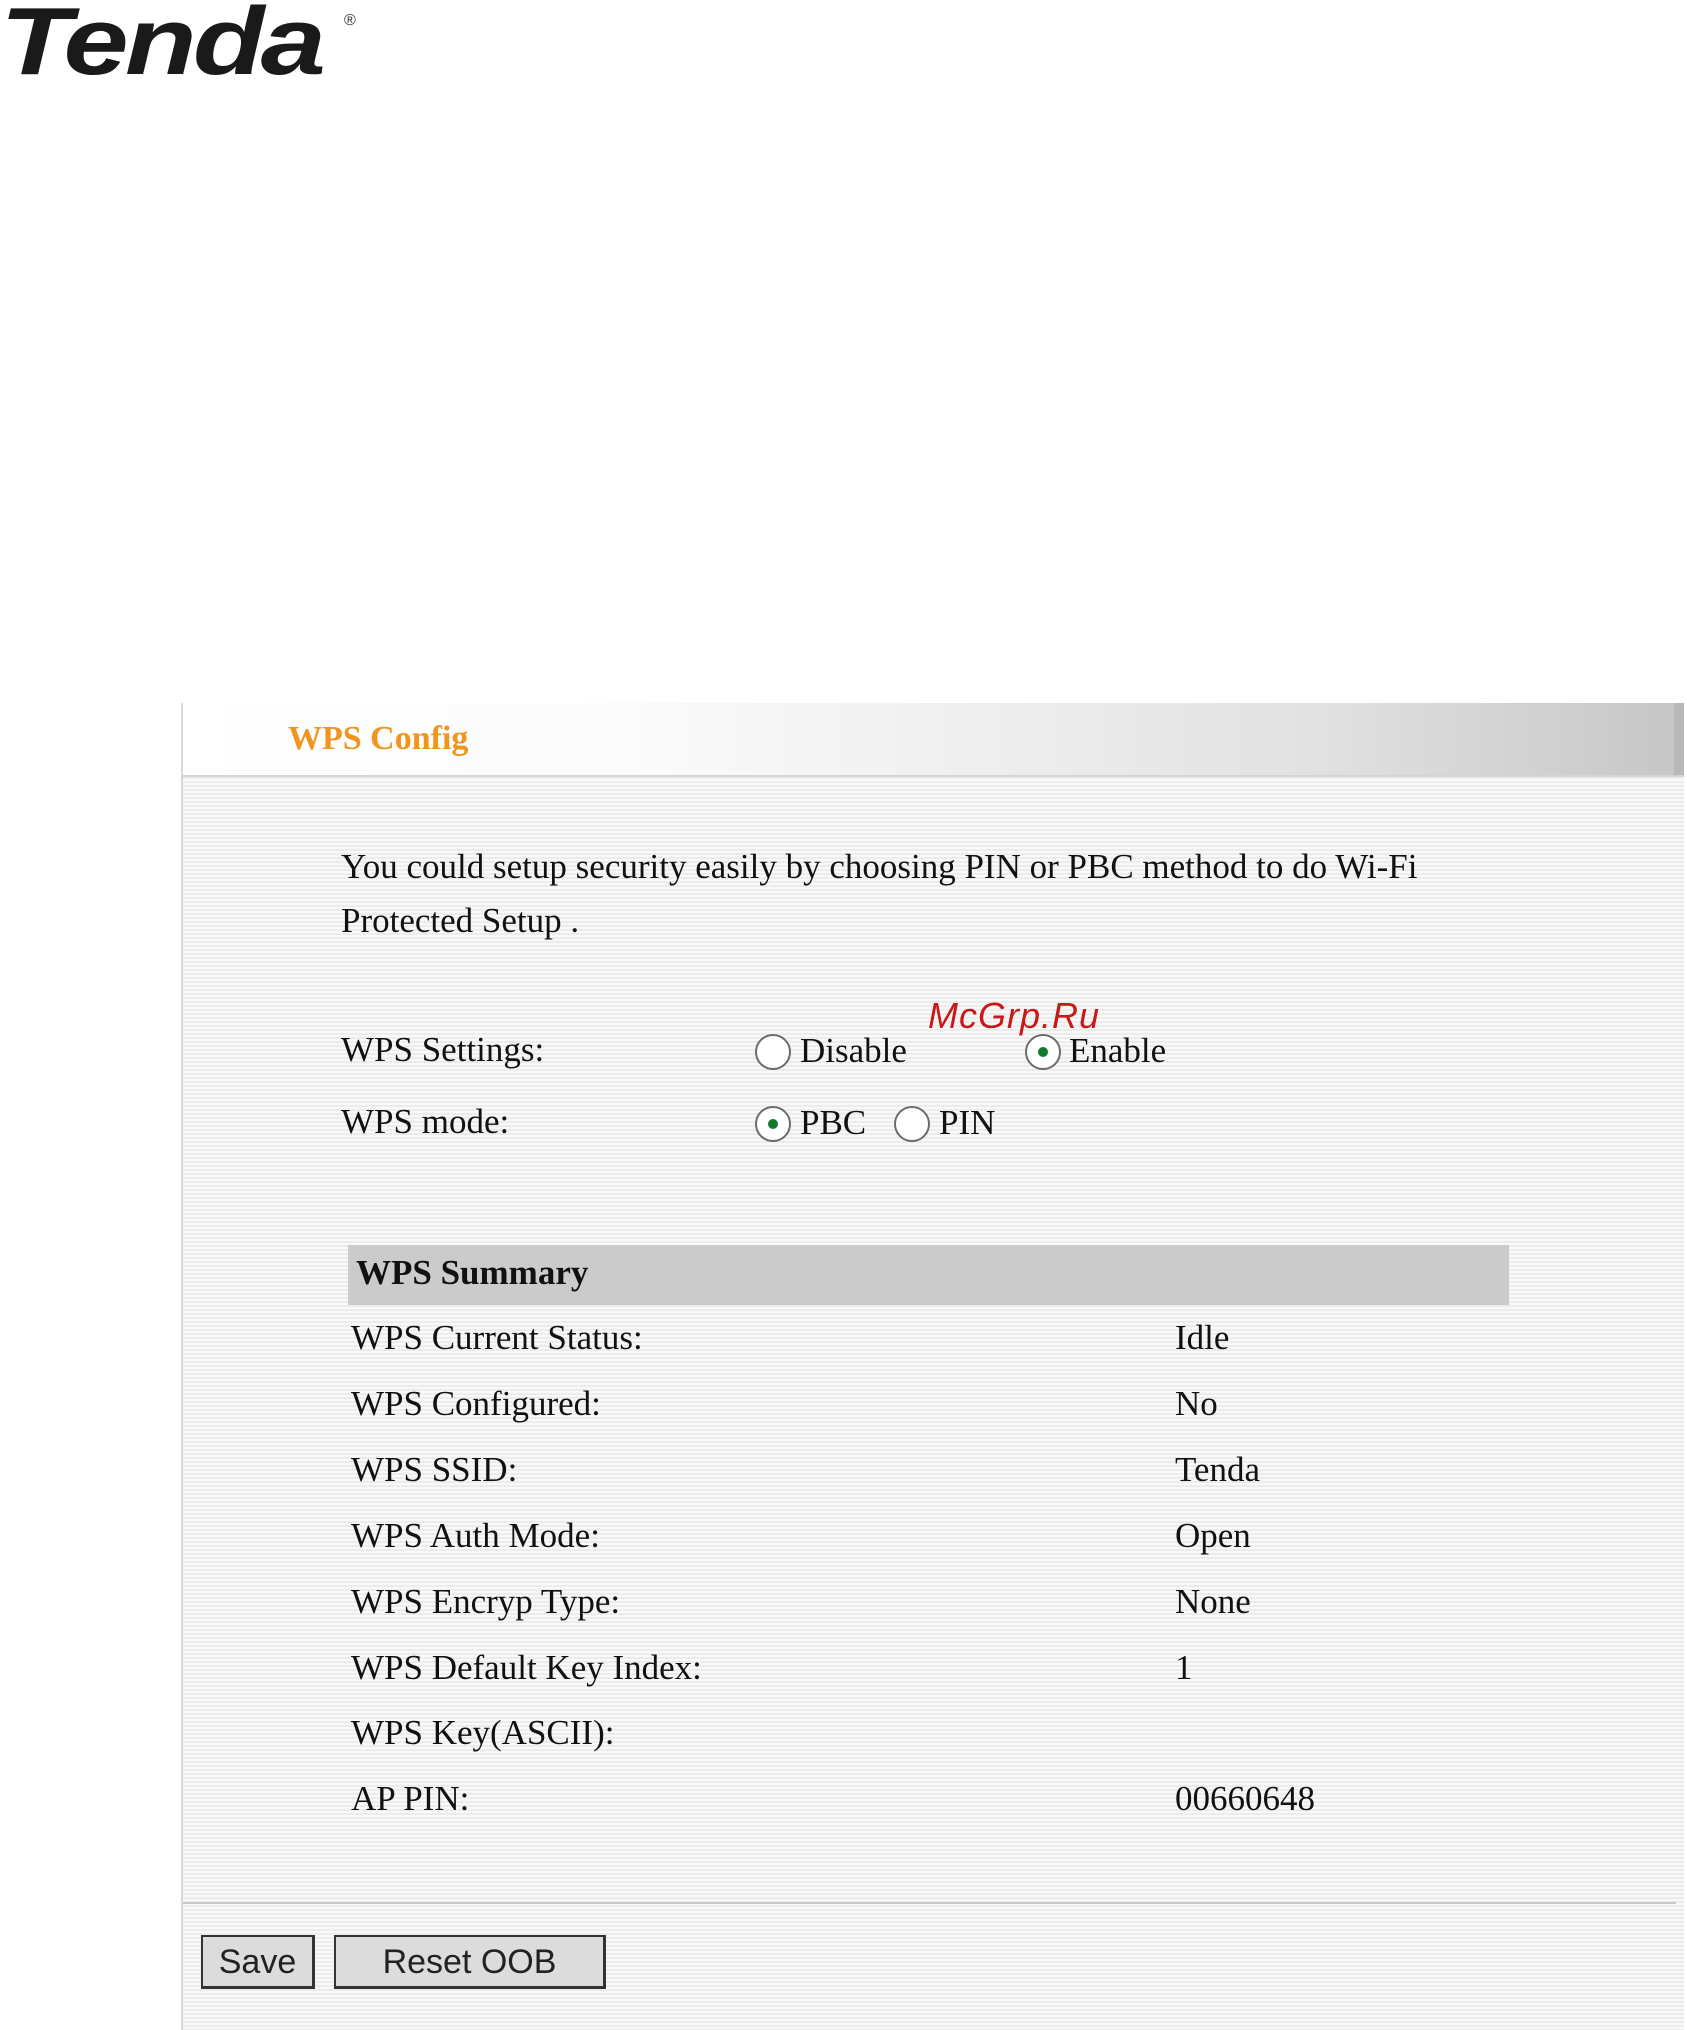 The height and width of the screenshot is (2030, 1687). Describe the element at coordinates (1213, 1601) in the screenshot. I see `summary-value-encryp-type: None` at that location.